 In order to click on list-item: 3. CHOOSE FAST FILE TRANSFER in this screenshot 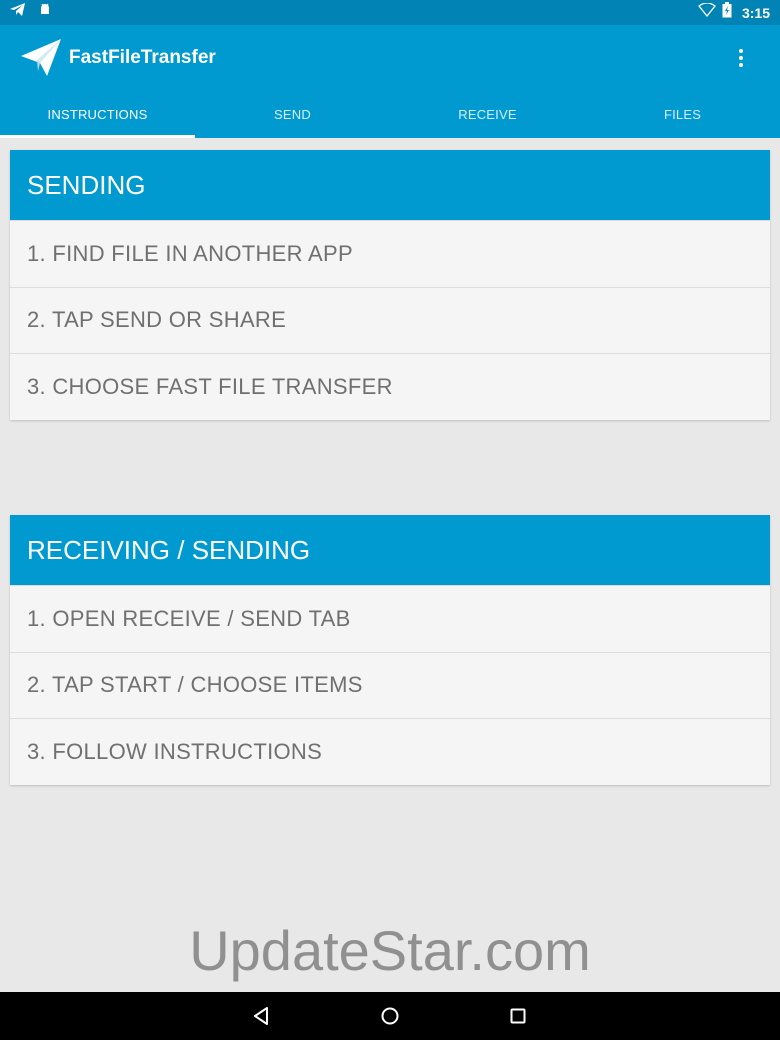, I will do `click(390, 386)`.